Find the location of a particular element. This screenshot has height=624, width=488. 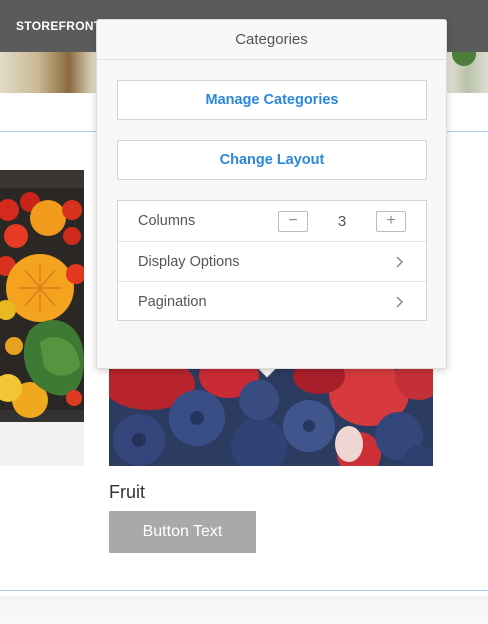

columns-row: Columns − 3 + is located at coordinates (272, 221).